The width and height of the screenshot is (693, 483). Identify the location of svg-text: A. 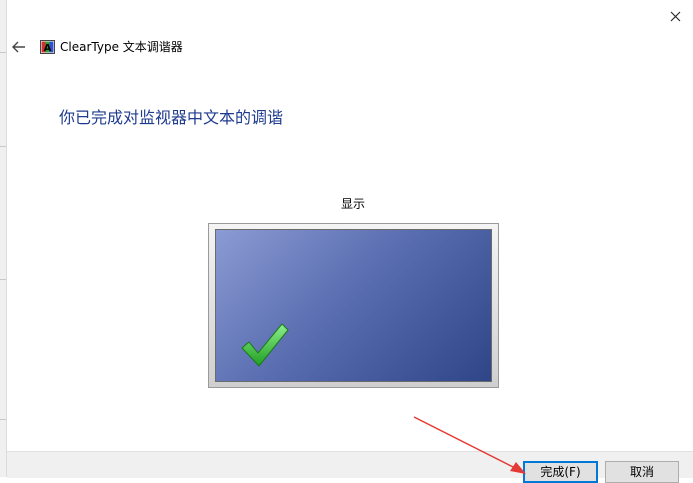
(48, 48).